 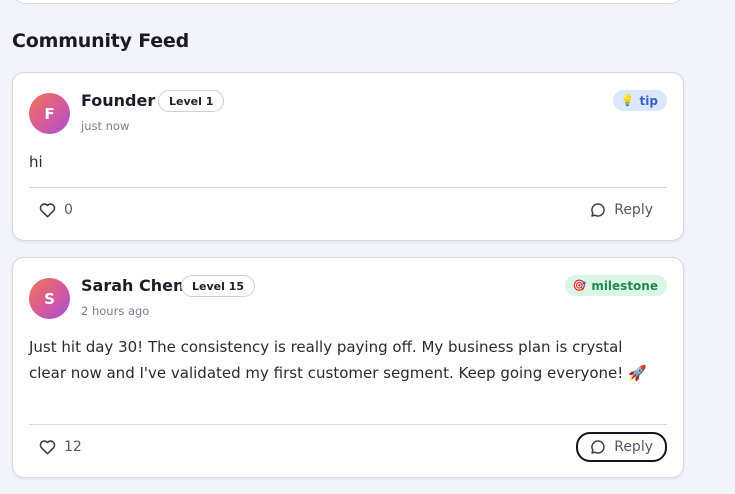 What do you see at coordinates (49, 113) in the screenshot?
I see `avatar: F` at bounding box center [49, 113].